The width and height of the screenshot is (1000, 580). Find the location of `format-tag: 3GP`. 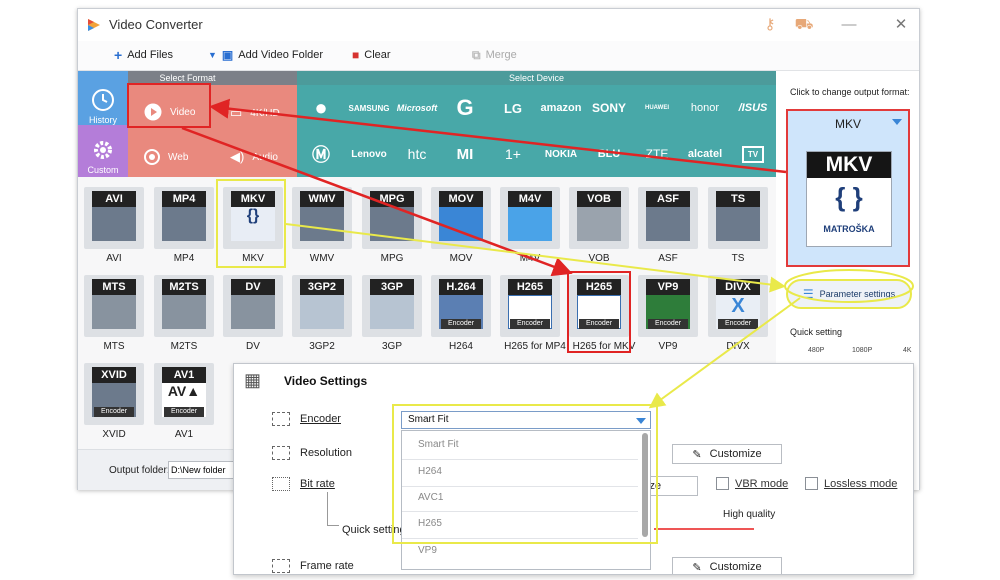

format-tag: 3GP is located at coordinates (392, 287).